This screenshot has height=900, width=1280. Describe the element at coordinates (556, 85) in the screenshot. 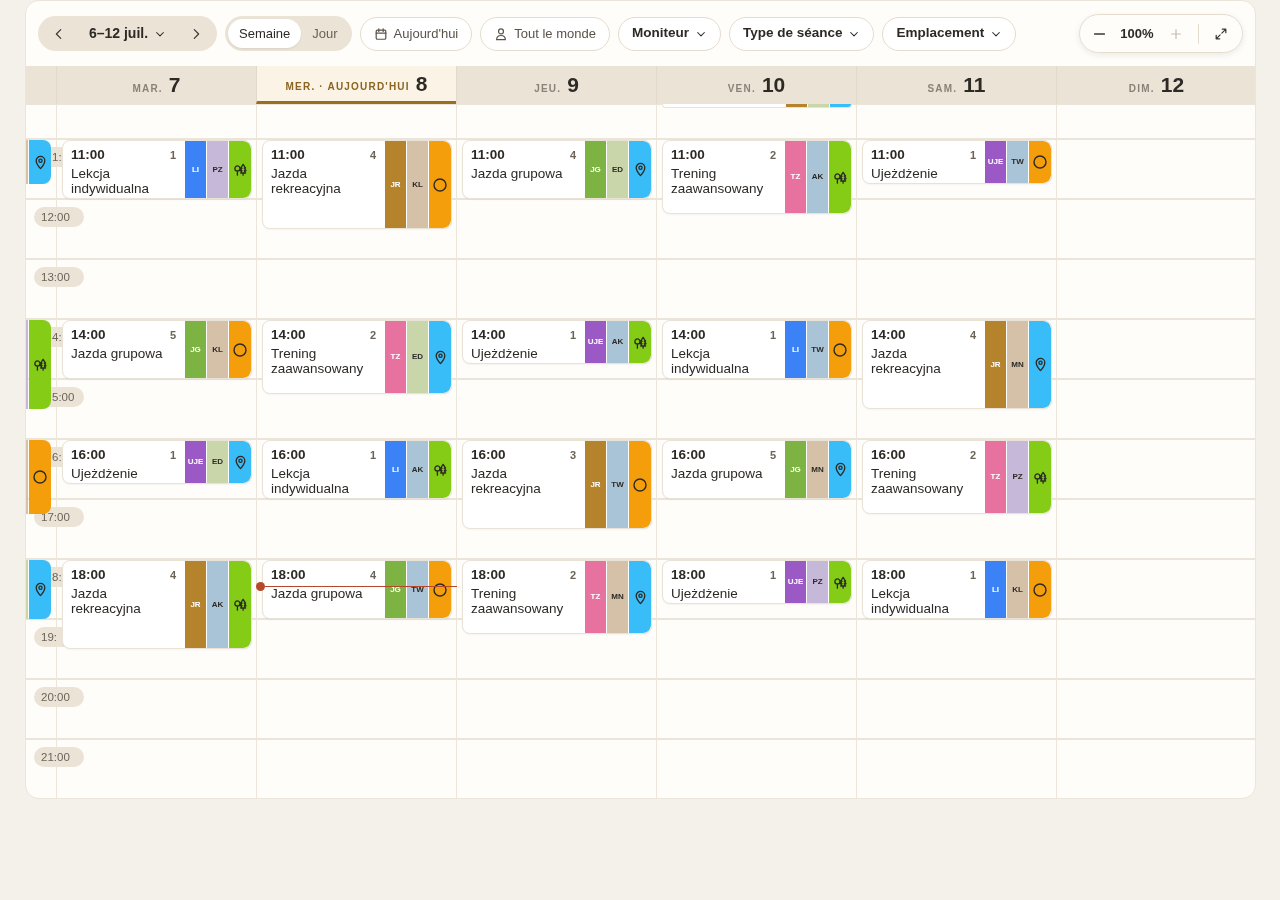

I see `day-header: JEU. 9` at that location.